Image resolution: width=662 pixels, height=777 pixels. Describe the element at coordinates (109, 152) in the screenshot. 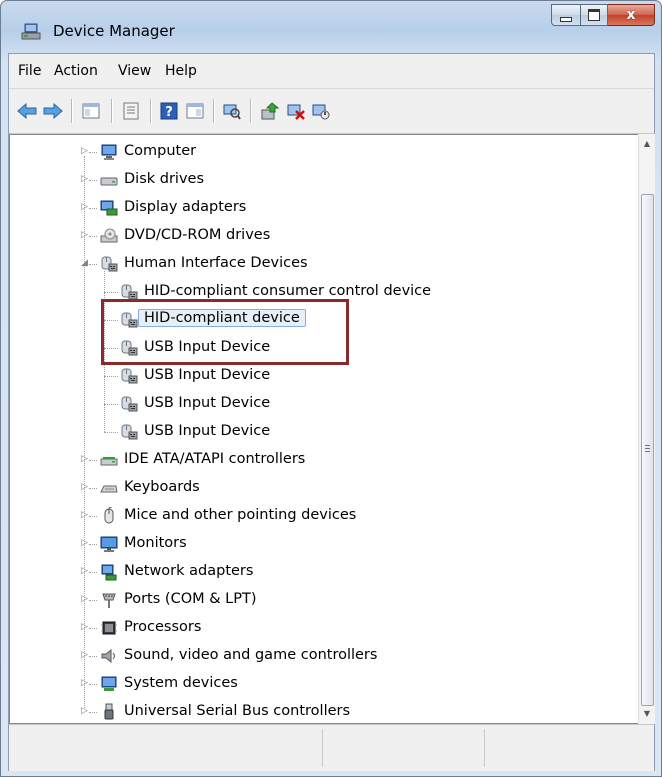

I see `computer-icon` at that location.